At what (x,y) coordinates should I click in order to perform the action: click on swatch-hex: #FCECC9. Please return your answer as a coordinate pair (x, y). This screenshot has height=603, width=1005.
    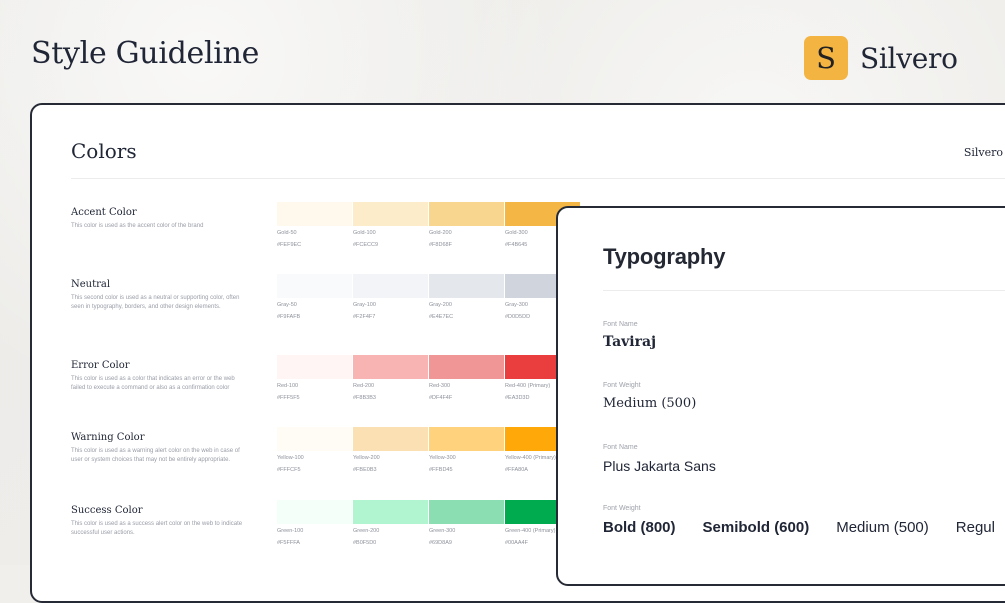
    Looking at the image, I should click on (366, 244).